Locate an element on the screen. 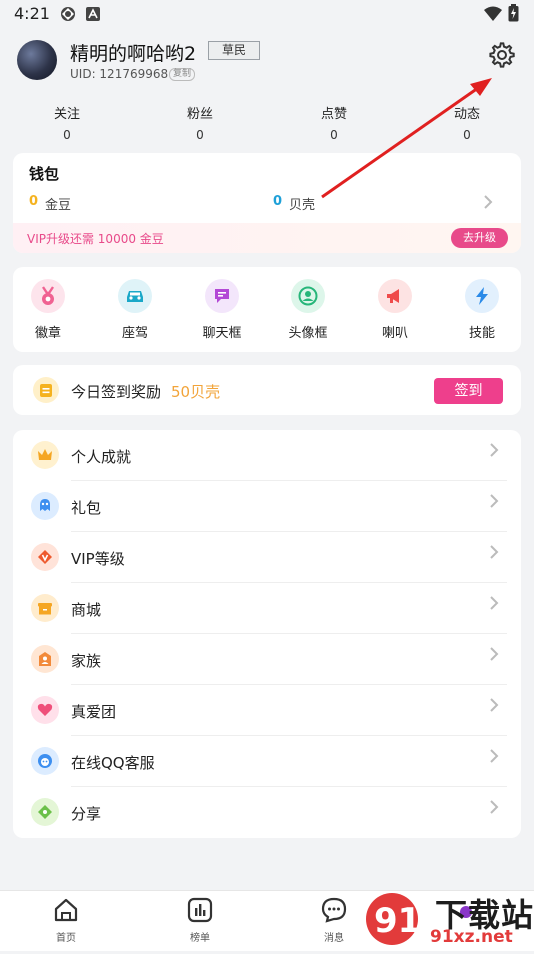 The height and width of the screenshot is (954, 534). globe-icon is located at coordinates (68, 16).